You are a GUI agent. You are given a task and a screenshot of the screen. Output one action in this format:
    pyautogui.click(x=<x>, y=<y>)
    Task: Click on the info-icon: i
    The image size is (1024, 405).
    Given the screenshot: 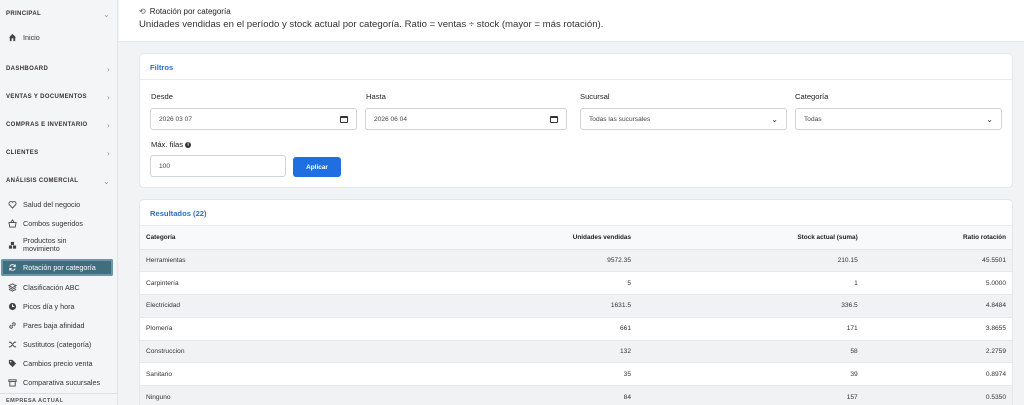 What is the action you would take?
    pyautogui.click(x=188, y=145)
    